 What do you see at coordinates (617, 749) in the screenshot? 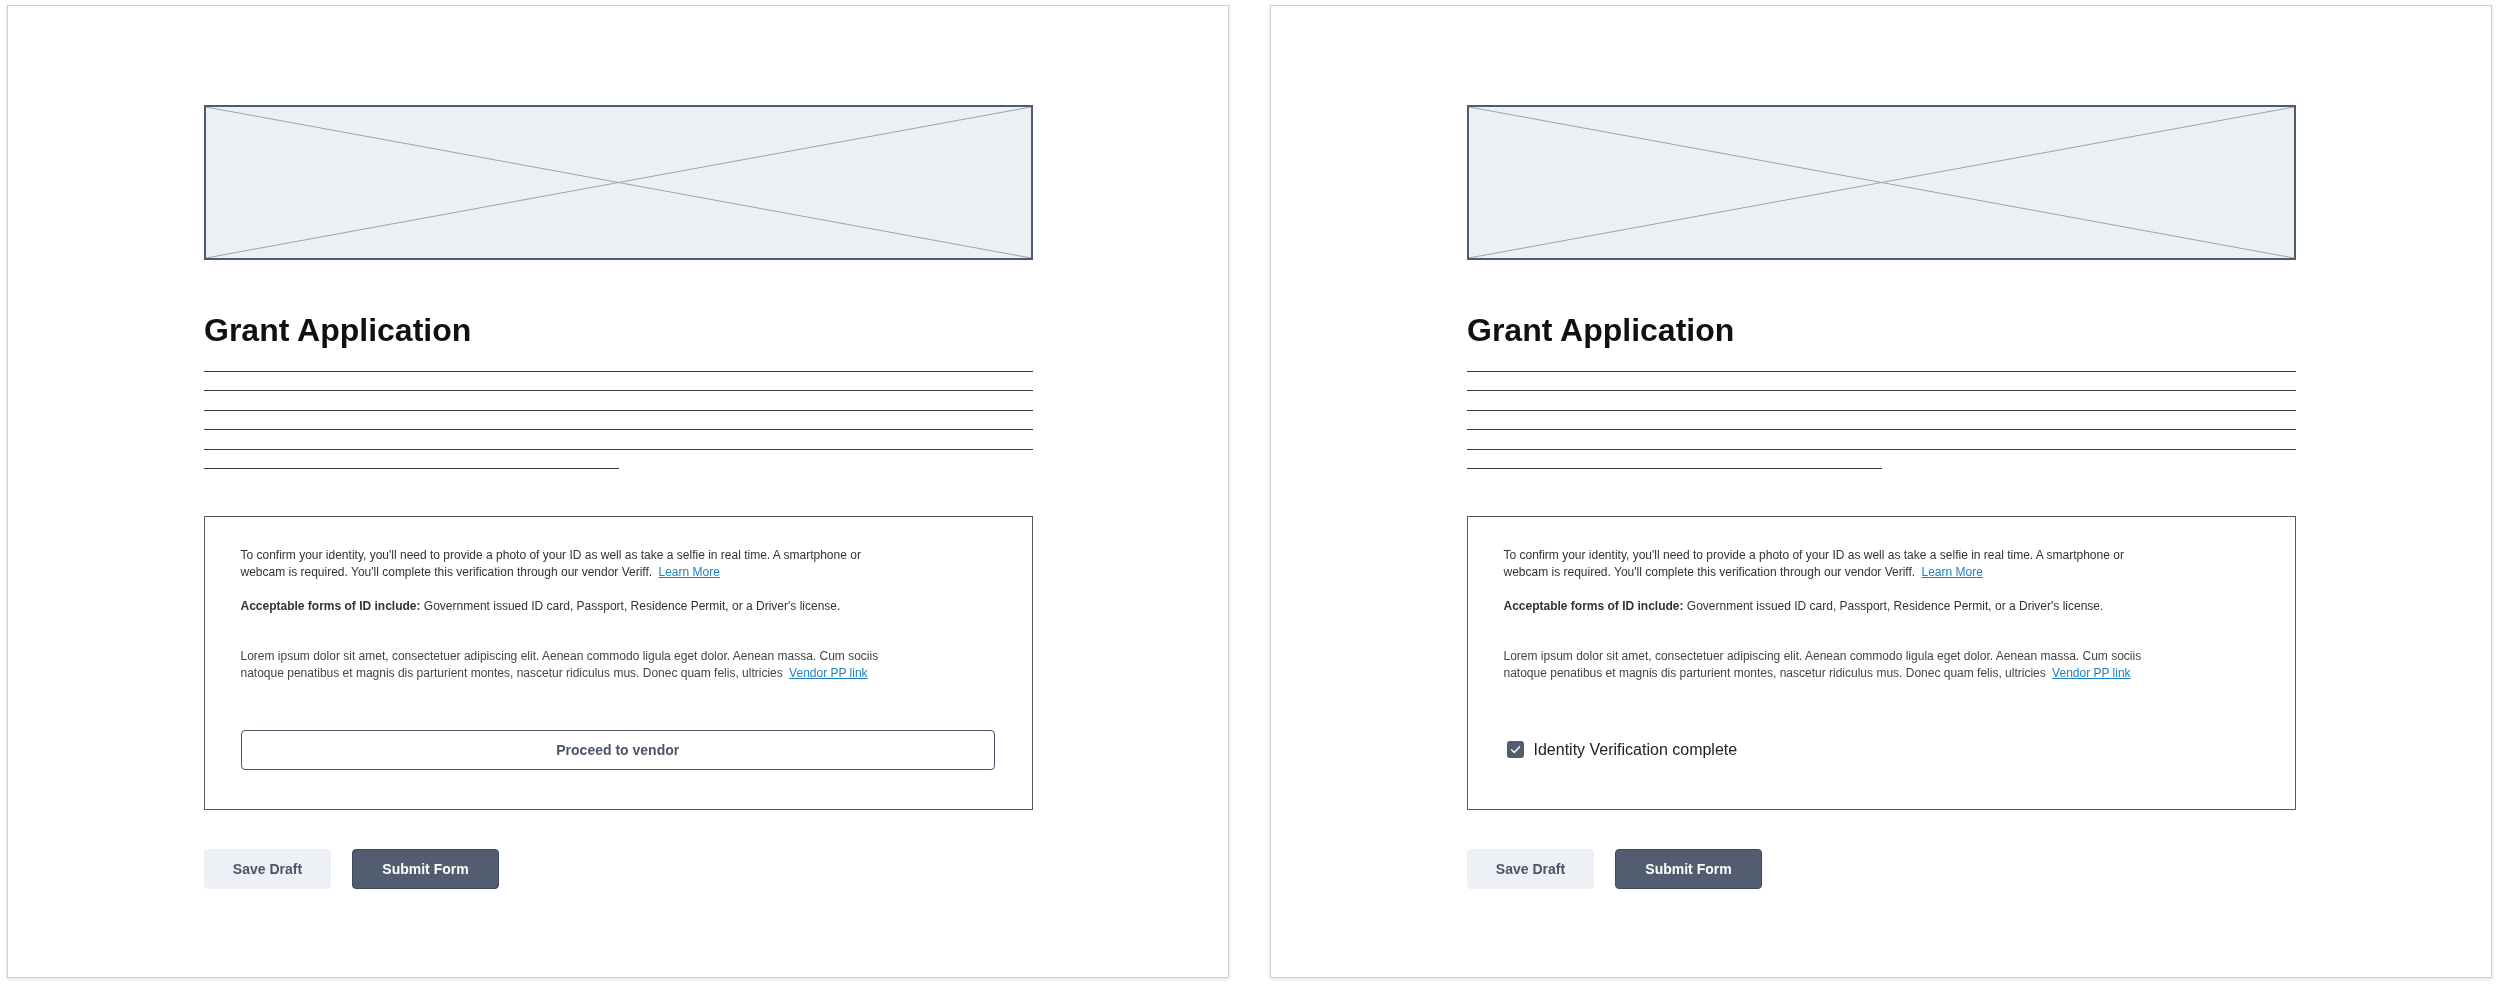
I see `proceed-button: Proceed to vendor` at bounding box center [617, 749].